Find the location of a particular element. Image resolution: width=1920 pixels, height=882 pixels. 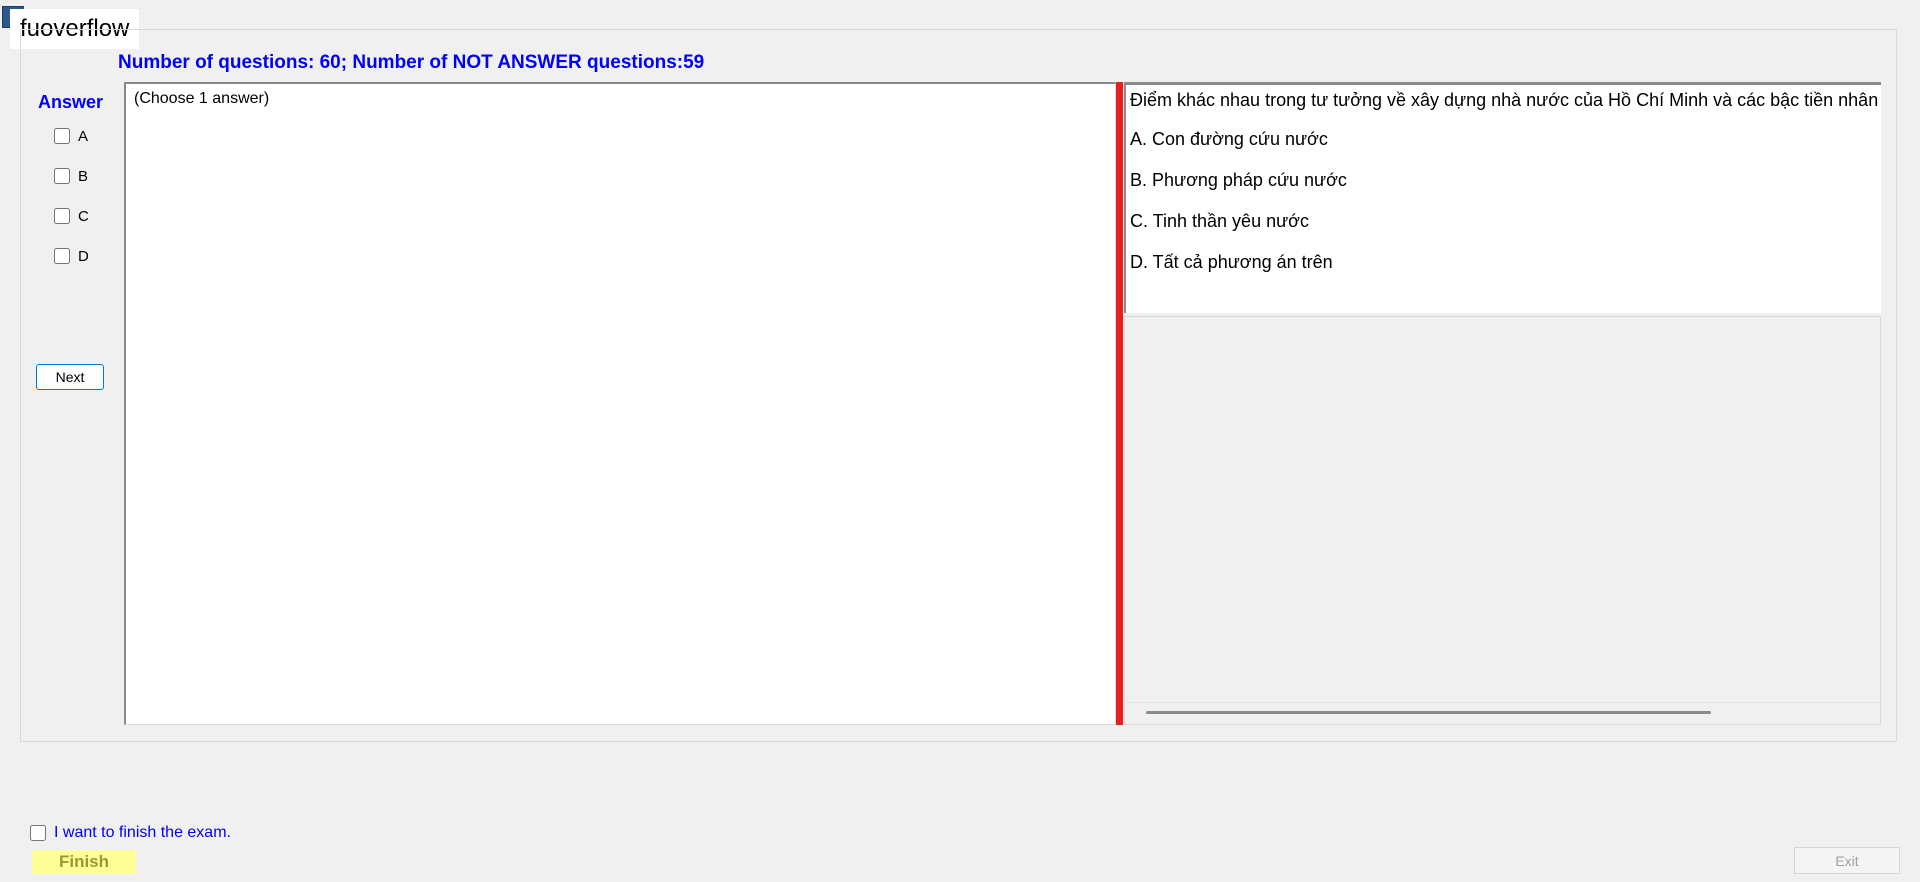

answer-checkbox-b is located at coordinates (62, 176).